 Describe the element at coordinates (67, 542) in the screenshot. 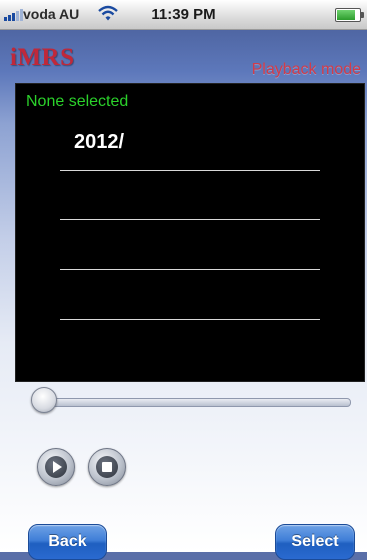

I see `back-button: Back` at that location.